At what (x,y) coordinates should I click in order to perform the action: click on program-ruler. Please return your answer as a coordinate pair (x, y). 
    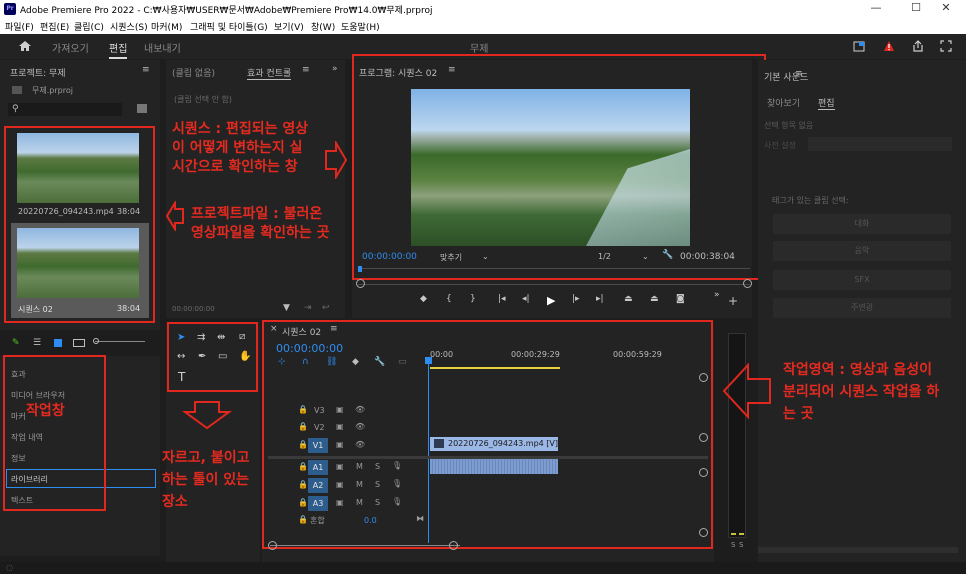
    Looking at the image, I should click on (554, 268).